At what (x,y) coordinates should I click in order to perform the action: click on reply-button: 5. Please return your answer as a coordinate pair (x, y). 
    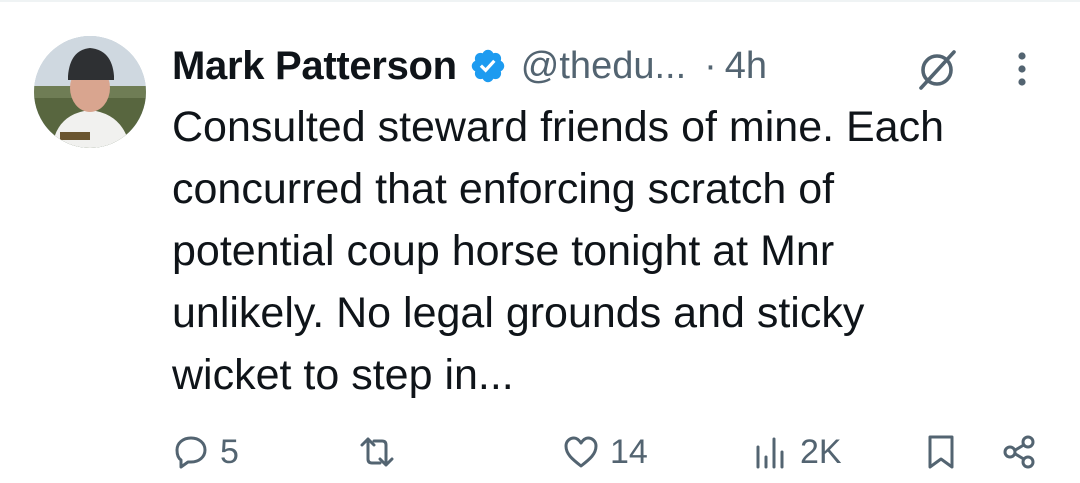
    Looking at the image, I should click on (205, 452).